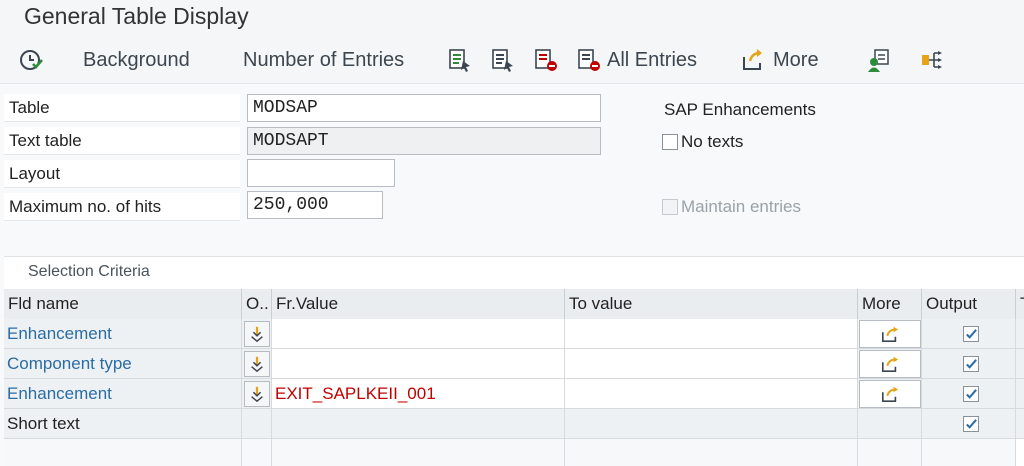 The width and height of the screenshot is (1024, 466). What do you see at coordinates (122, 174) in the screenshot?
I see `layout-label: Layout` at bounding box center [122, 174].